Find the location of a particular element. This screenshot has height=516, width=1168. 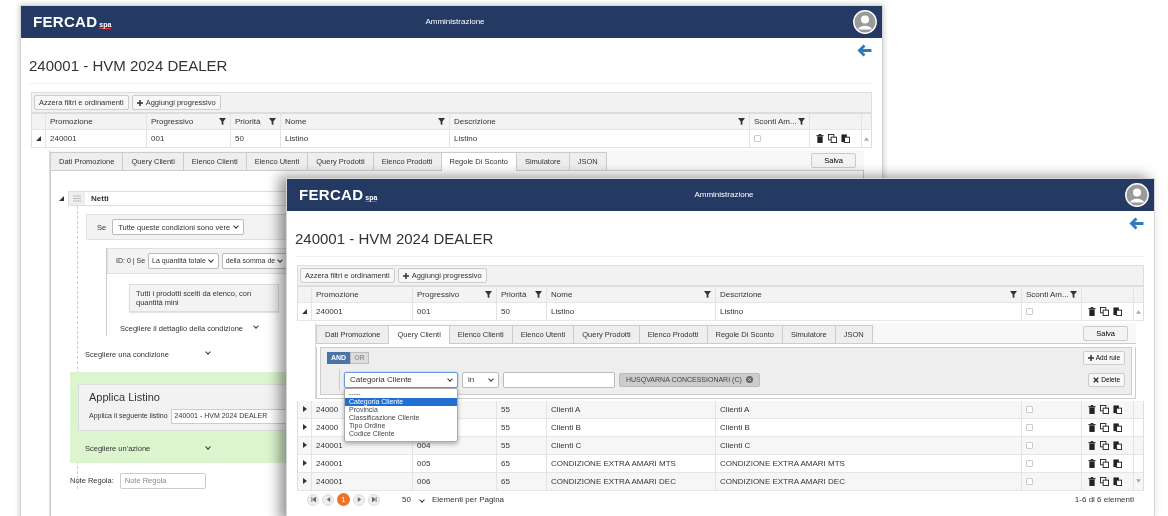

table-cell: 006 is located at coordinates (455, 481).